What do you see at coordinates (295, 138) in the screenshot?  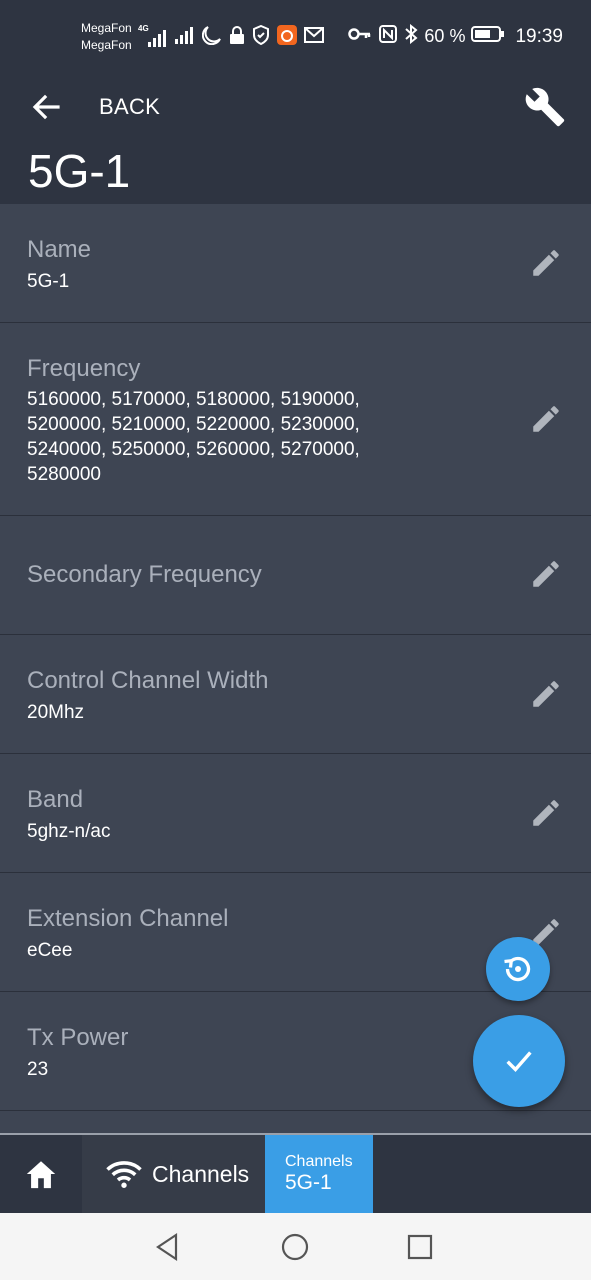 I see `app-header: BACK 5G-1` at bounding box center [295, 138].